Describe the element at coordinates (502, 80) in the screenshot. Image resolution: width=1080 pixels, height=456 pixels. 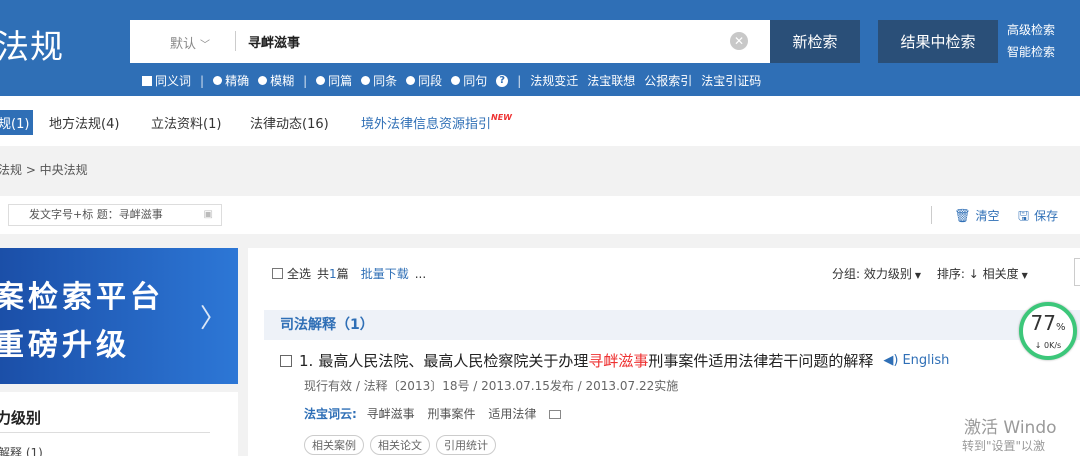
I see `help-icon: ?` at that location.